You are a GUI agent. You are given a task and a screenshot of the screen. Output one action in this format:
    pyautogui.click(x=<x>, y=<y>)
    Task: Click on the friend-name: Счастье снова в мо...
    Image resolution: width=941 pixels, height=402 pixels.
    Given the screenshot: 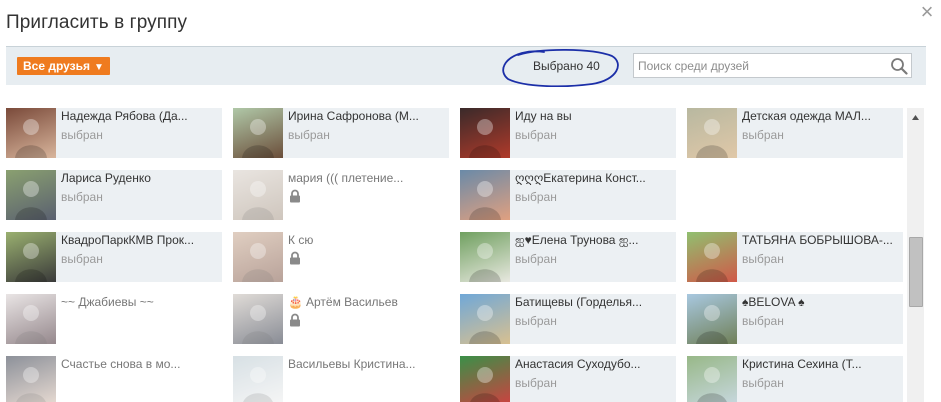 What is the action you would take?
    pyautogui.click(x=121, y=364)
    